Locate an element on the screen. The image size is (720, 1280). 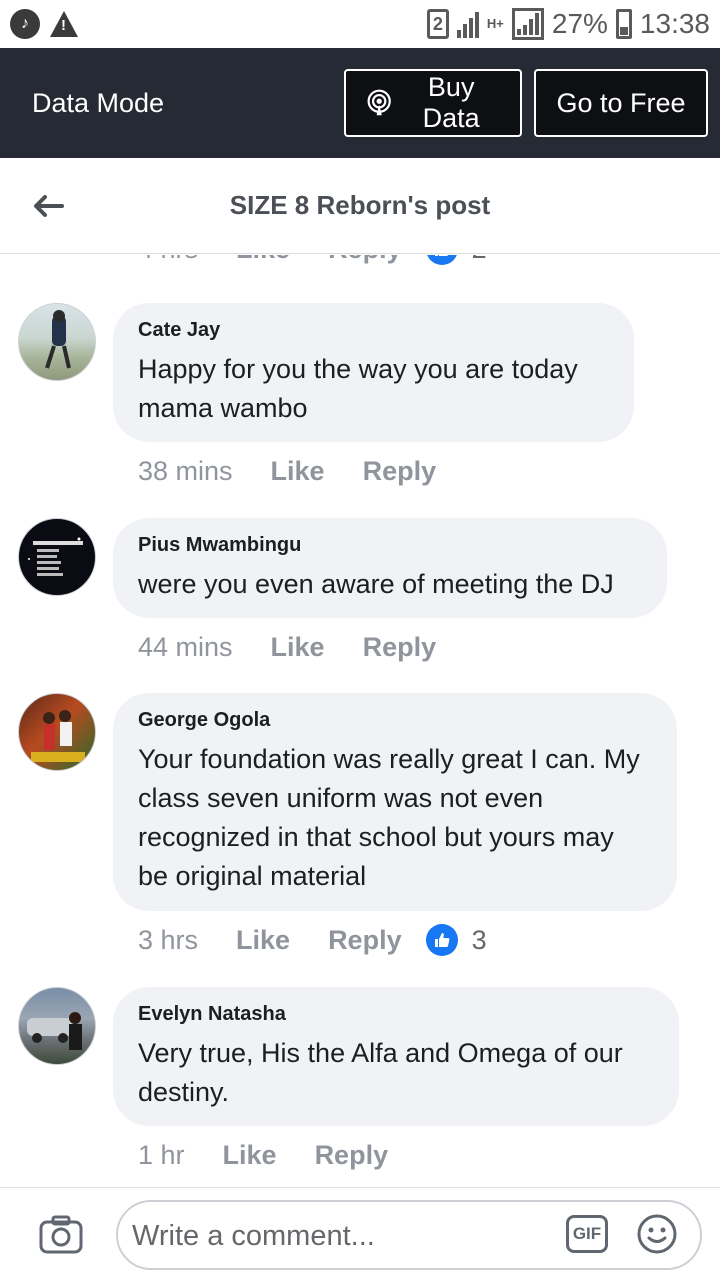
comment-actions: 1 hr Like Reply is located at coordinates (282, 1155).